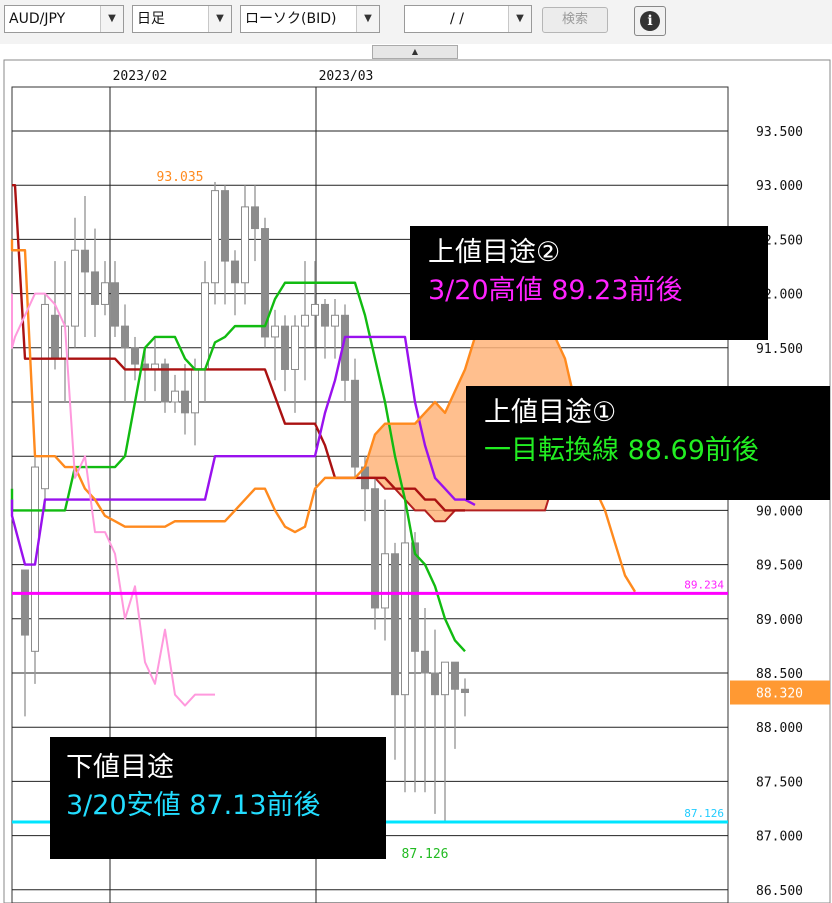 The height and width of the screenshot is (903, 832). What do you see at coordinates (779, 694) in the screenshot?
I see `current-price-label: 88.320` at bounding box center [779, 694].